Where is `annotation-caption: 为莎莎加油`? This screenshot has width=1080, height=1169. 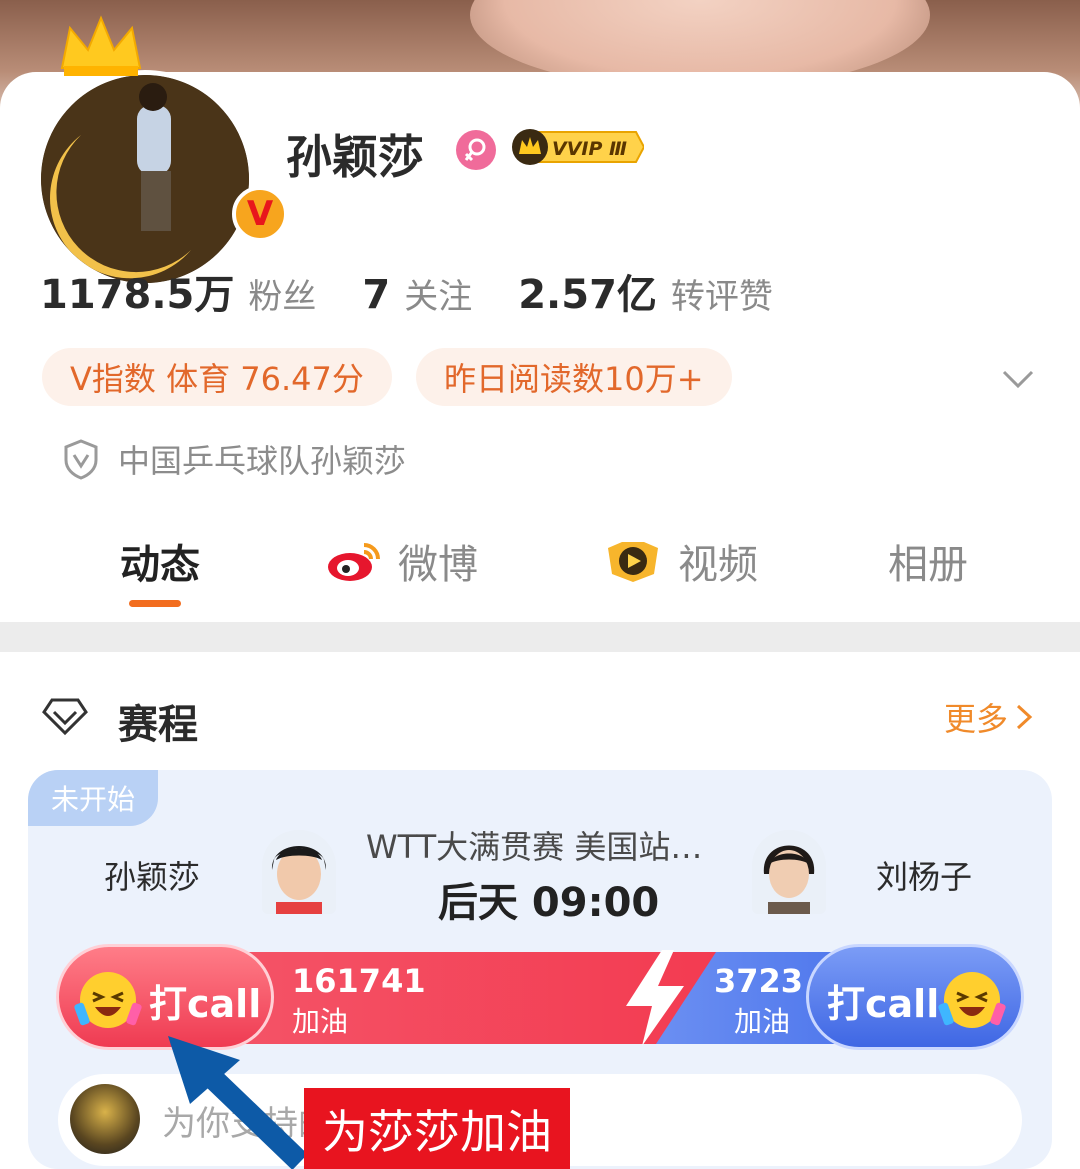 annotation-caption: 为莎莎加油 is located at coordinates (437, 1128).